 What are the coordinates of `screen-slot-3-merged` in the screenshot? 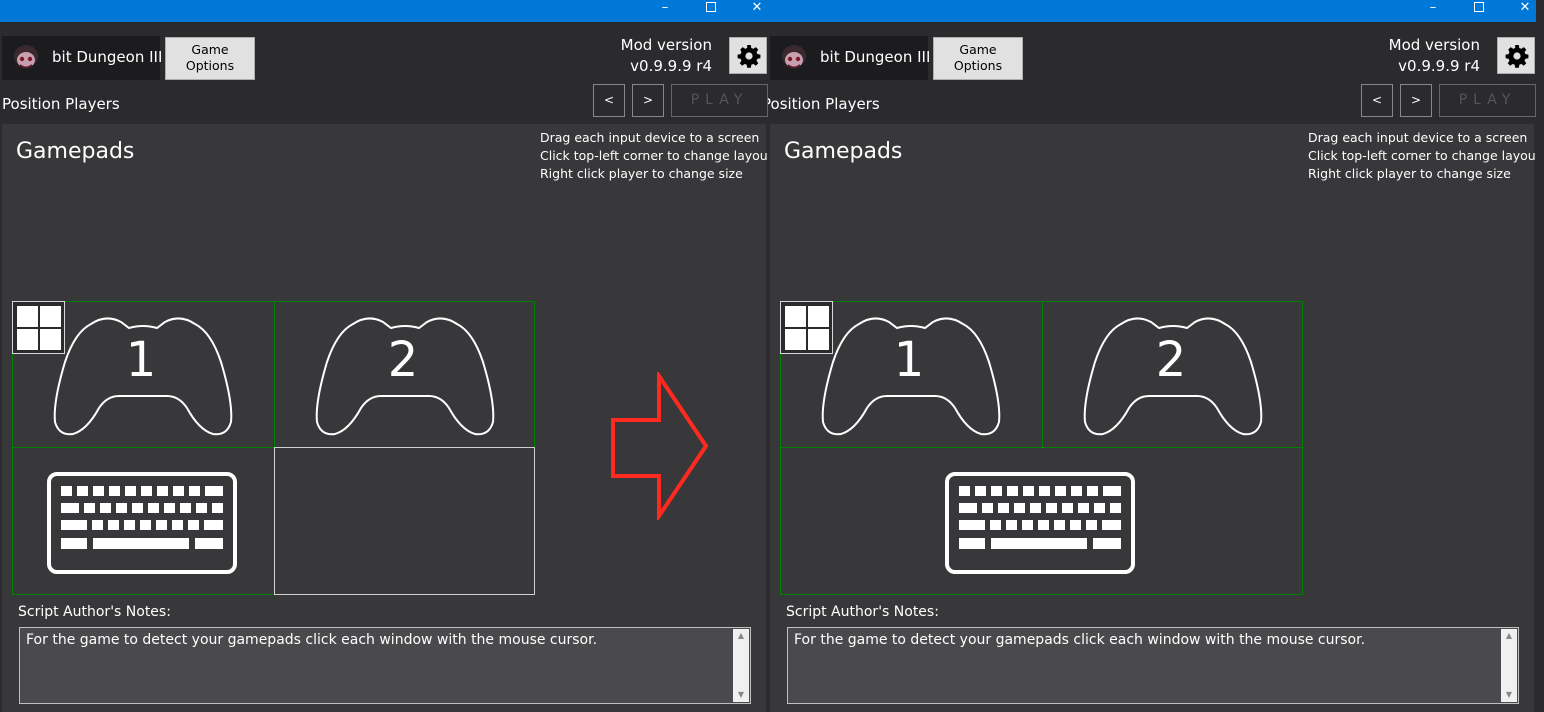 It's located at (1041, 521).